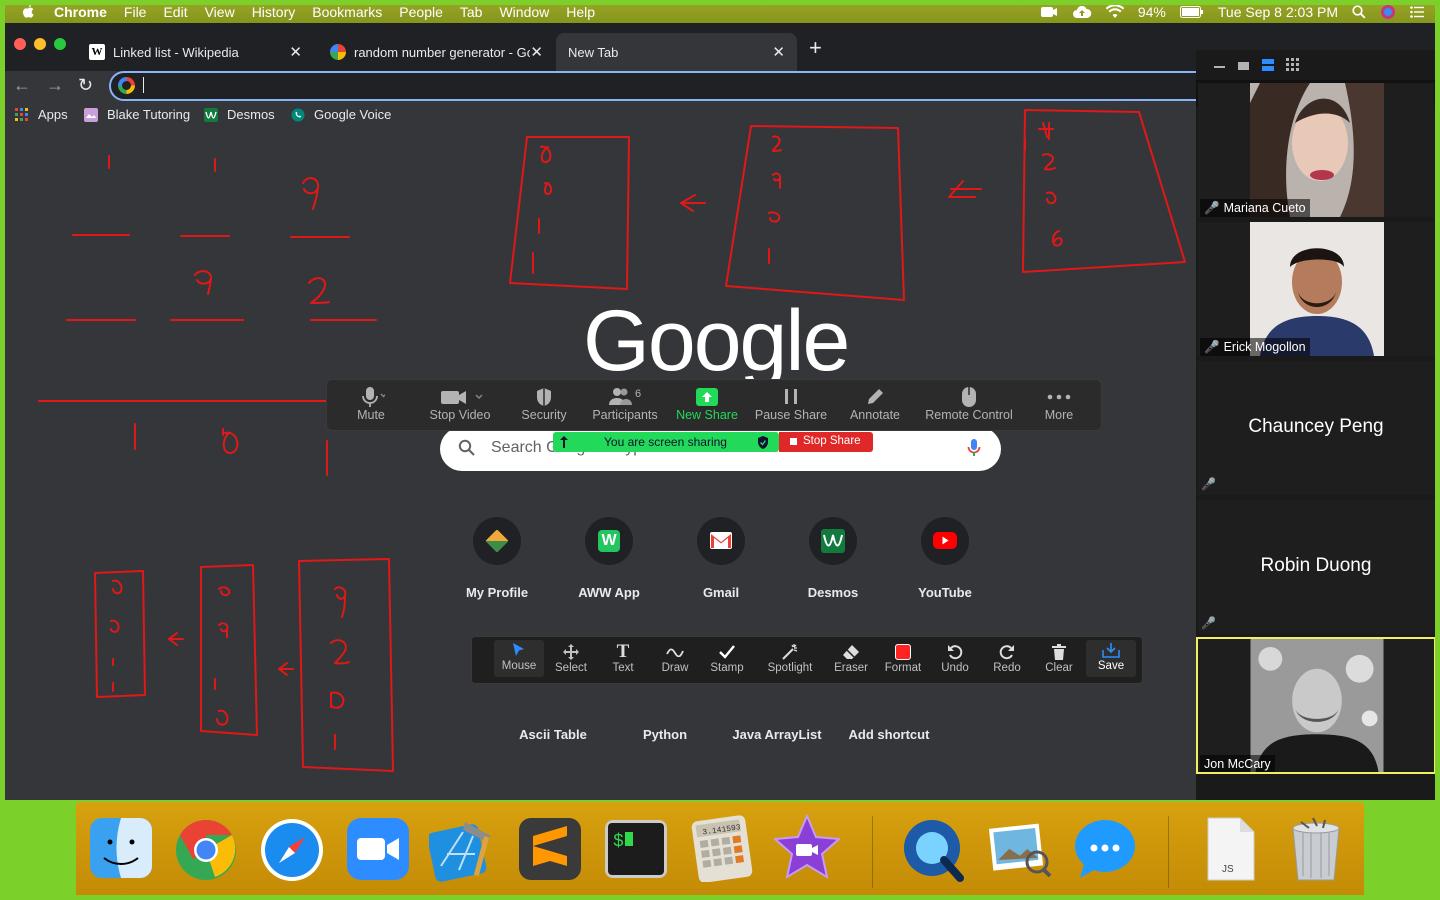 This screenshot has width=1440, height=900. What do you see at coordinates (80, 12) in the screenshot?
I see `menu-app-name: Chrome` at bounding box center [80, 12].